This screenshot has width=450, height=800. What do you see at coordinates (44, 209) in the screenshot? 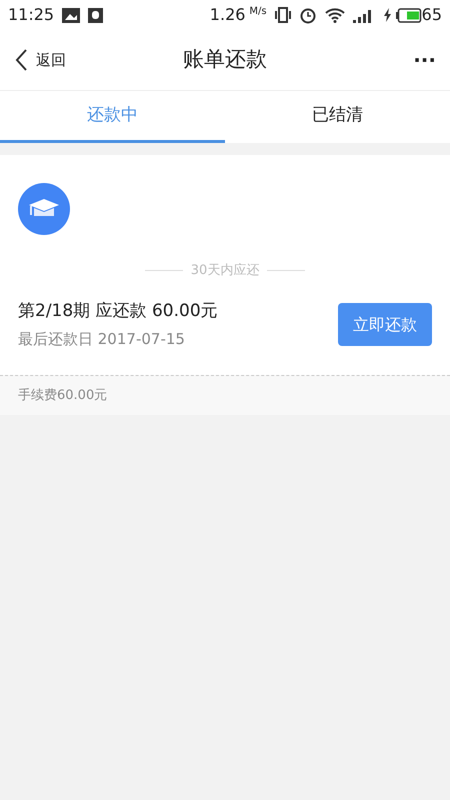
I see `graduation-cap-icon` at bounding box center [44, 209].